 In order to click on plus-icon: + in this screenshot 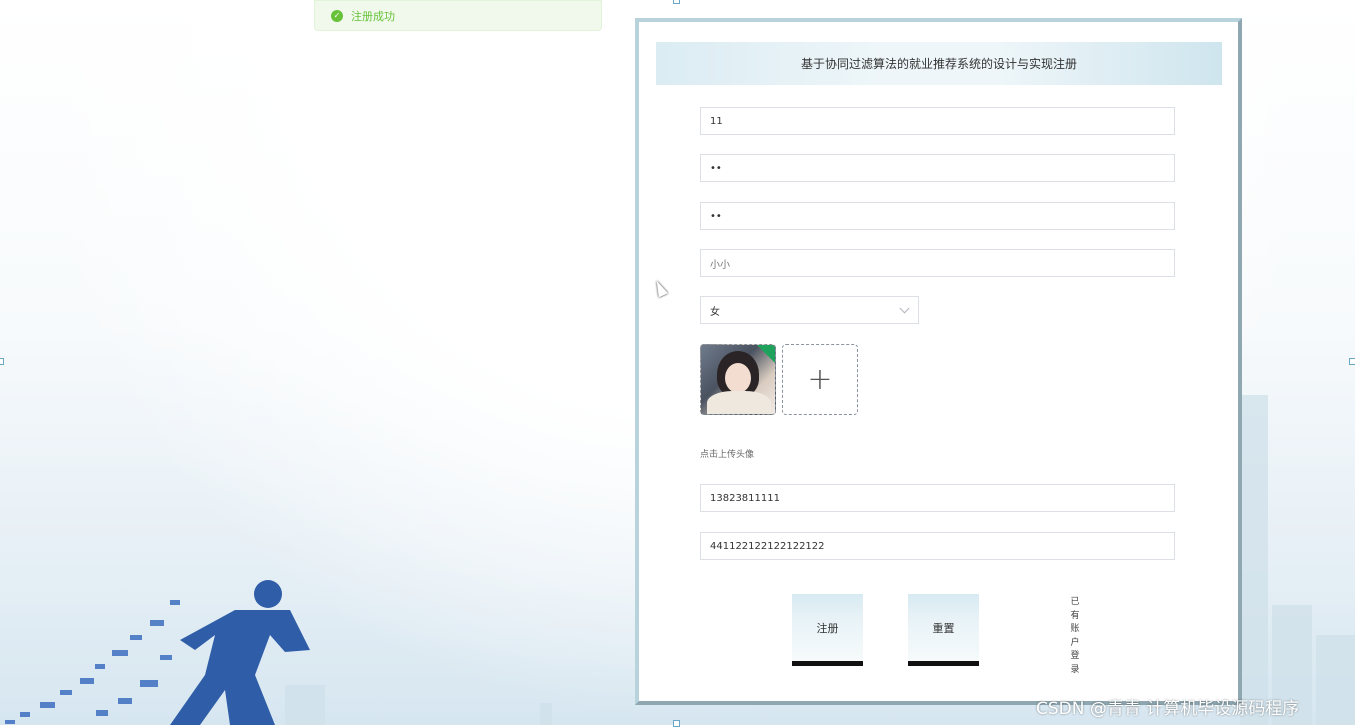, I will do `click(820, 379)`.